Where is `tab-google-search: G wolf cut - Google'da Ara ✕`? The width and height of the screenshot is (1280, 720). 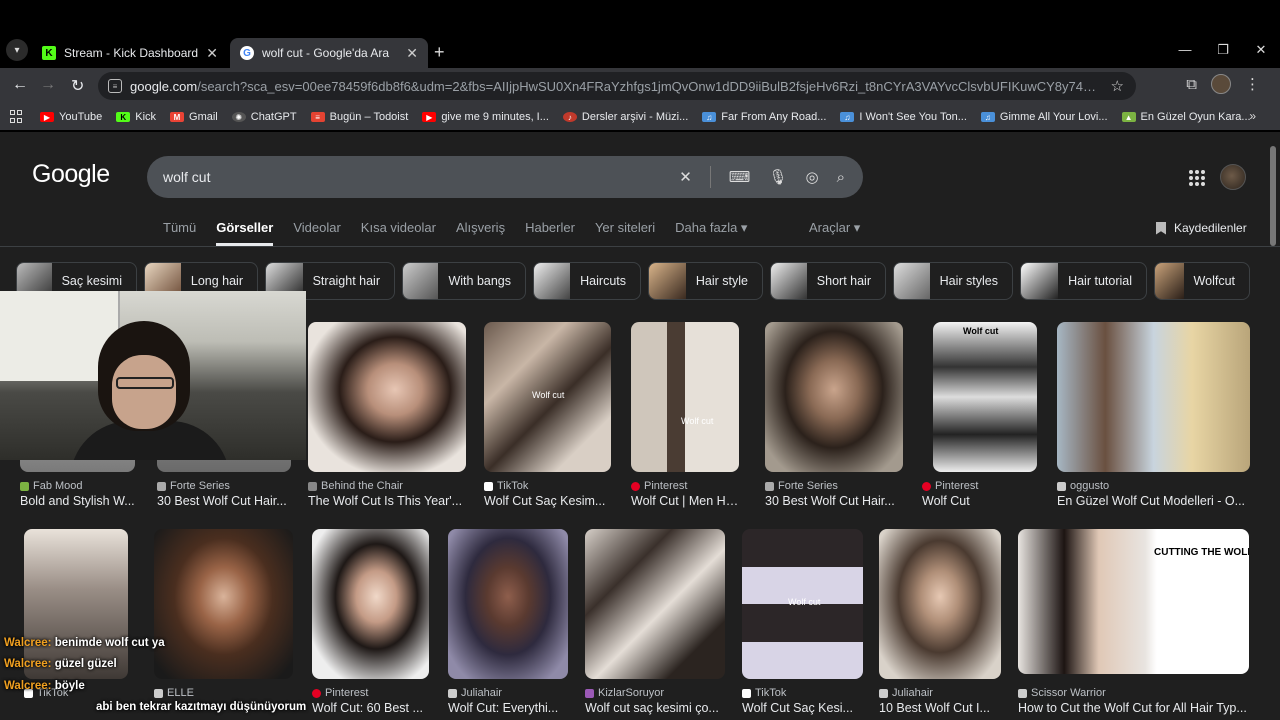 tab-google-search: G wolf cut - Google'da Ara ✕ is located at coordinates (329, 53).